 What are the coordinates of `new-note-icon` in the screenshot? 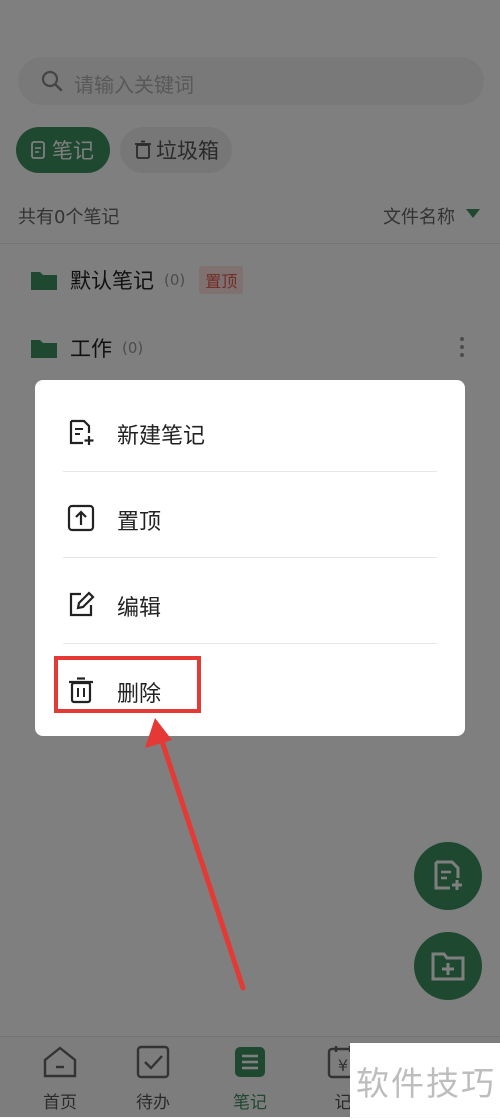 It's located at (81, 434).